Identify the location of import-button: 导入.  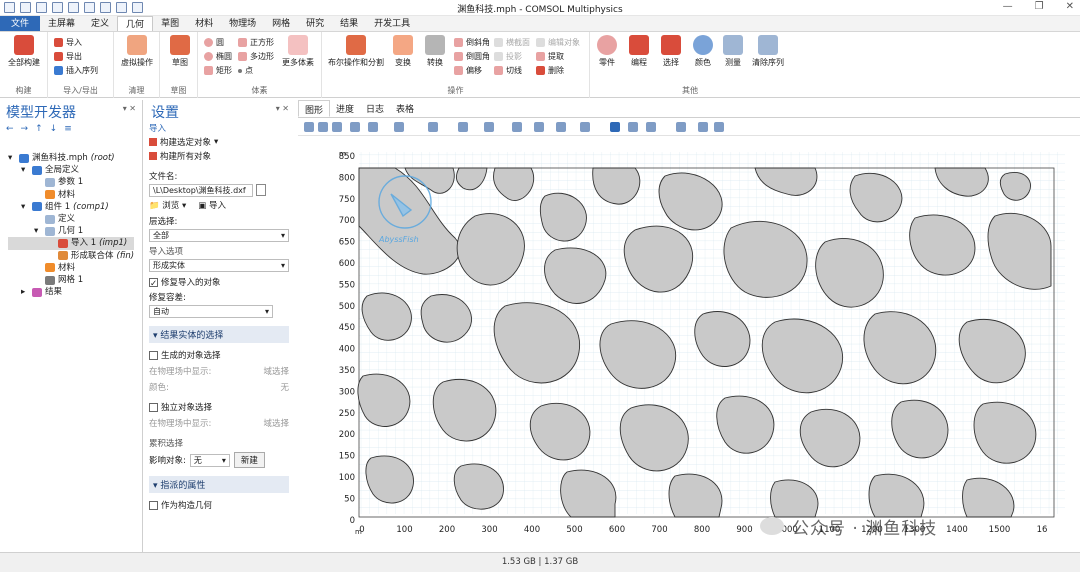
(68, 42).